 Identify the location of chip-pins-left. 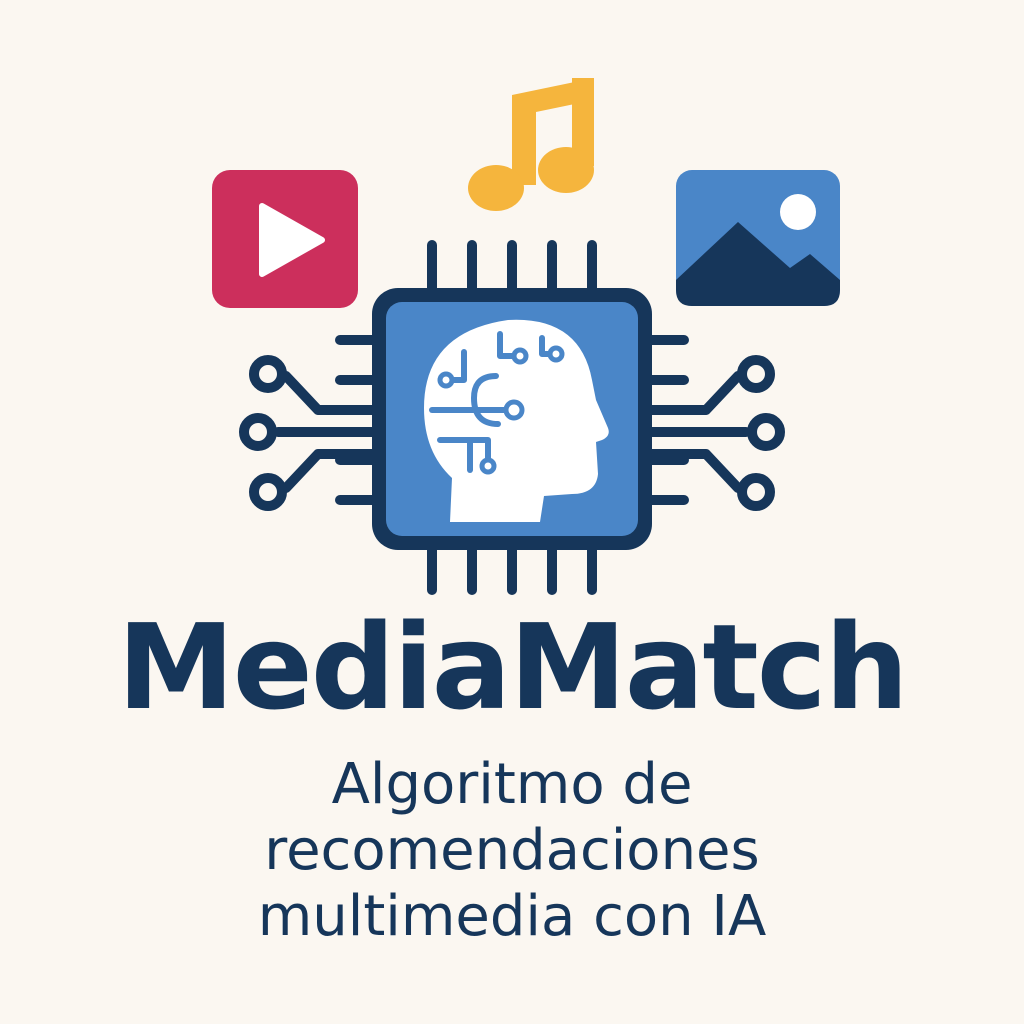
(356, 420).